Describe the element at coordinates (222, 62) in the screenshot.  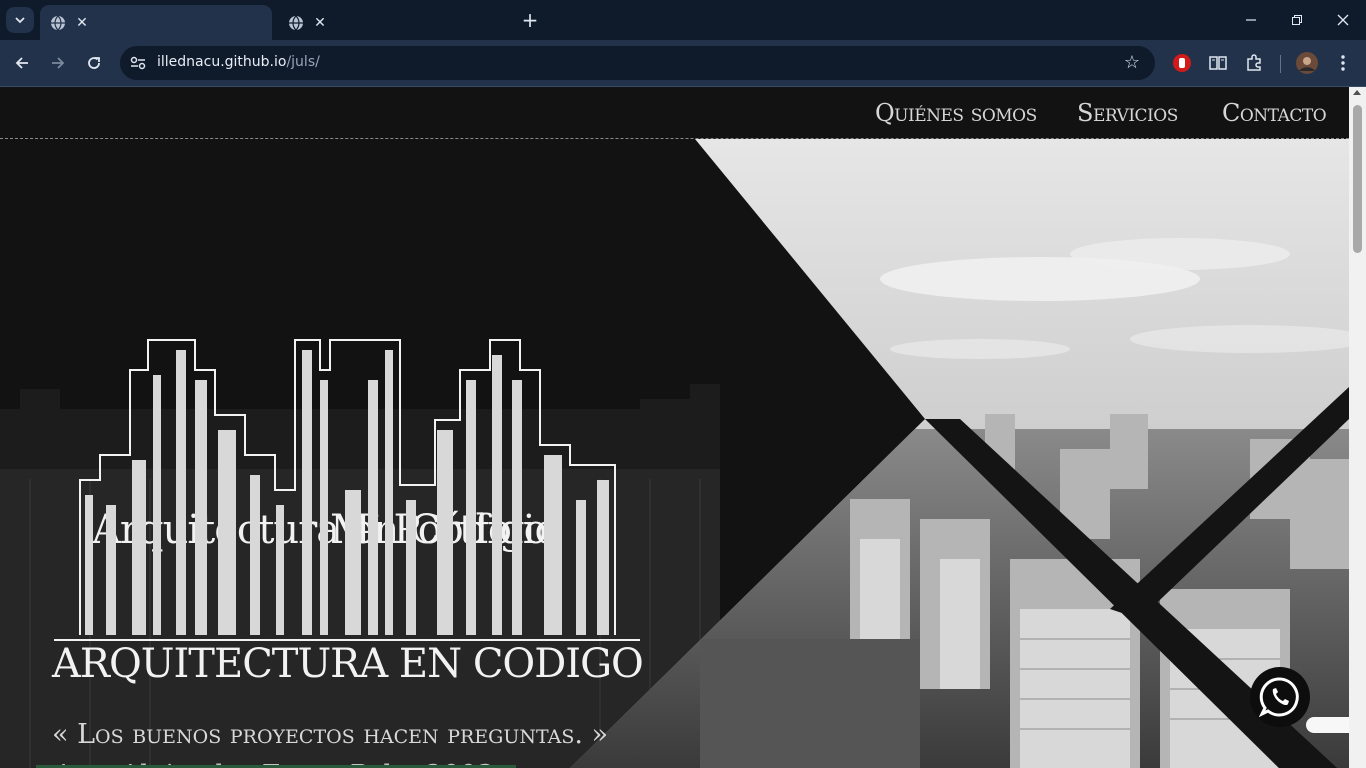
I see `url-host: illednacu.github.io` at that location.